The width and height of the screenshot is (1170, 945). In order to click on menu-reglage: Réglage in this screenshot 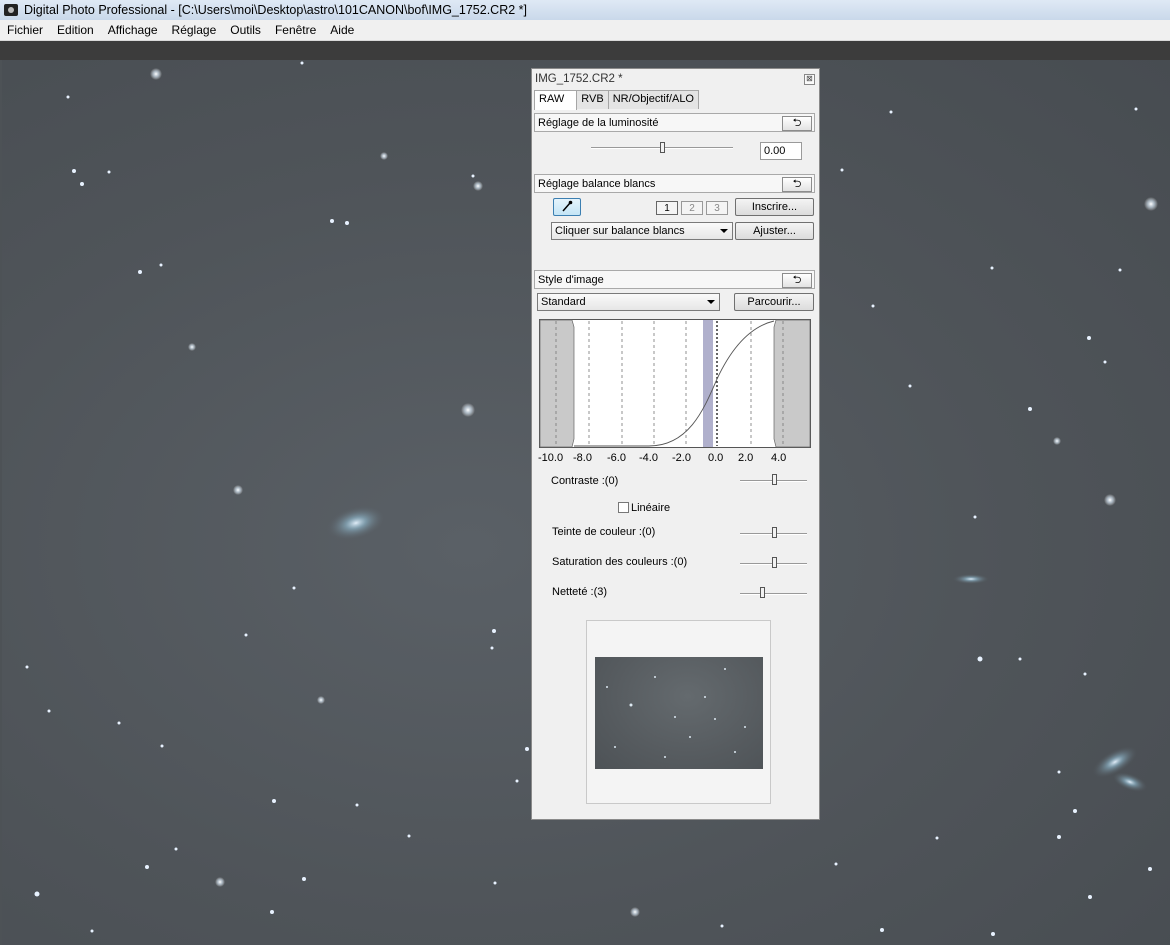, I will do `click(194, 30)`.